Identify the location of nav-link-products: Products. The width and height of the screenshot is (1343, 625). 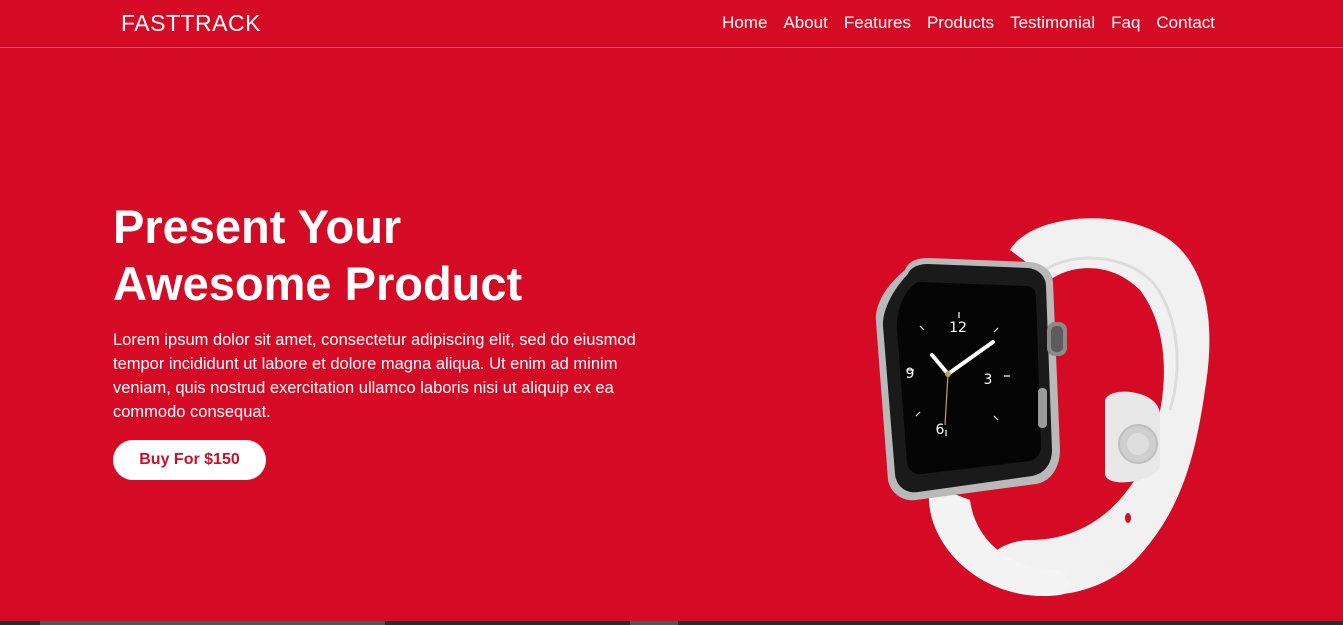
(960, 22).